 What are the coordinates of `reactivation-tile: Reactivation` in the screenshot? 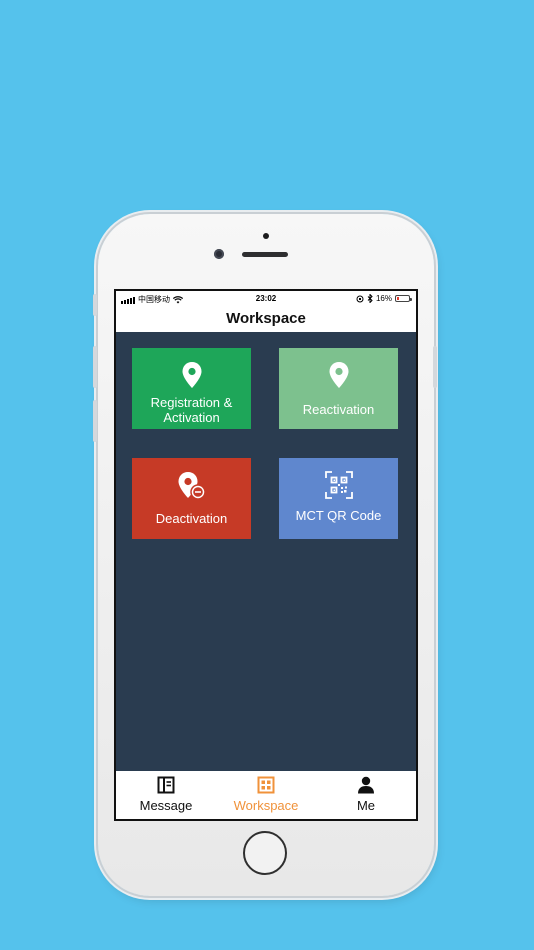 It's located at (338, 388).